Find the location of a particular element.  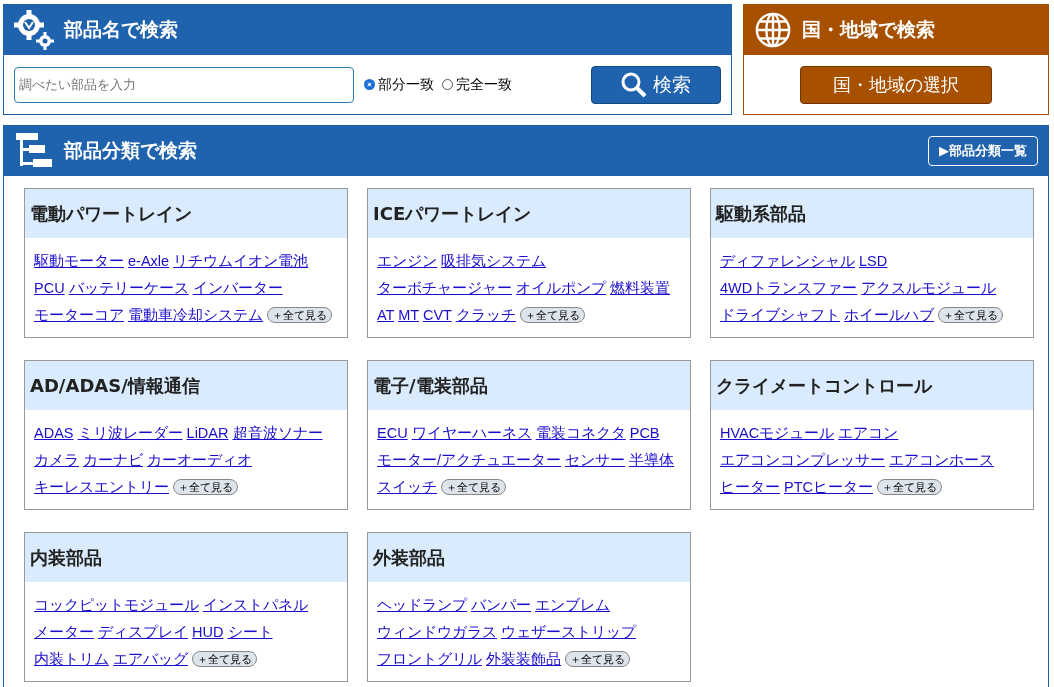

part-link: HVACモジュール is located at coordinates (777, 433).